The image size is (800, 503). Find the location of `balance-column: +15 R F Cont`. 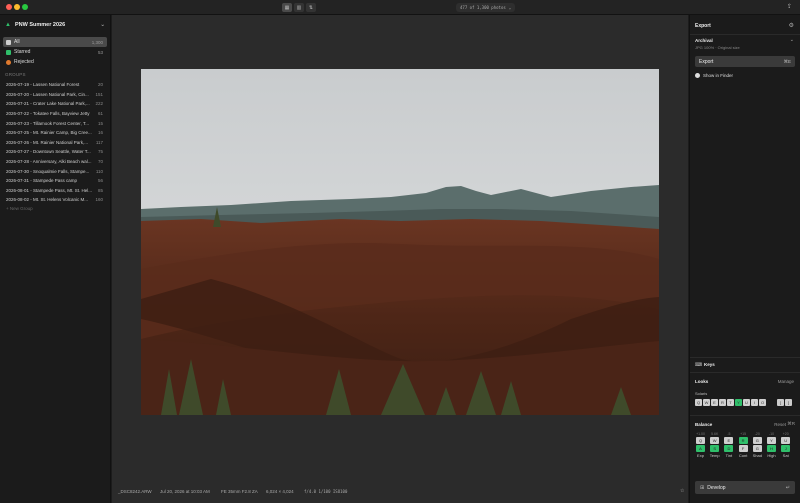

balance-column: +15 R F Cont is located at coordinates (743, 445).